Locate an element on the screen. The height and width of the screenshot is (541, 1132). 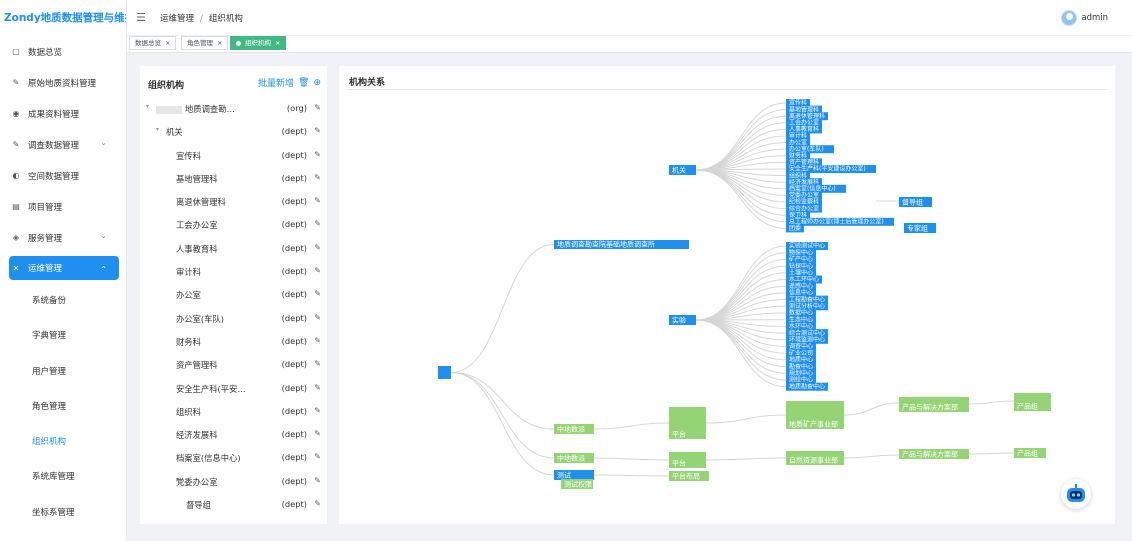
sidebar-subitem: 角色管理 is located at coordinates (63, 407).